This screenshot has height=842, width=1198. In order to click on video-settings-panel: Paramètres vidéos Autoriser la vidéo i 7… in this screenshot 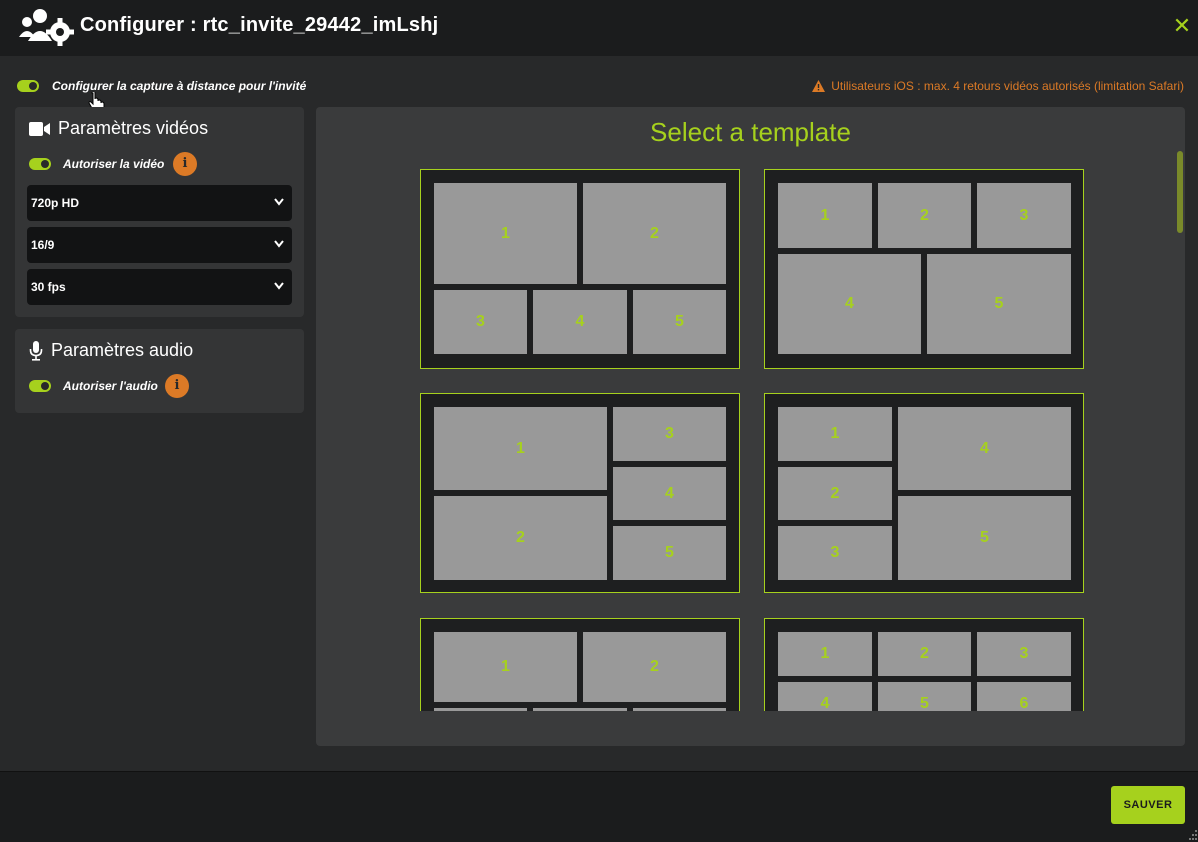, I will do `click(159, 212)`.